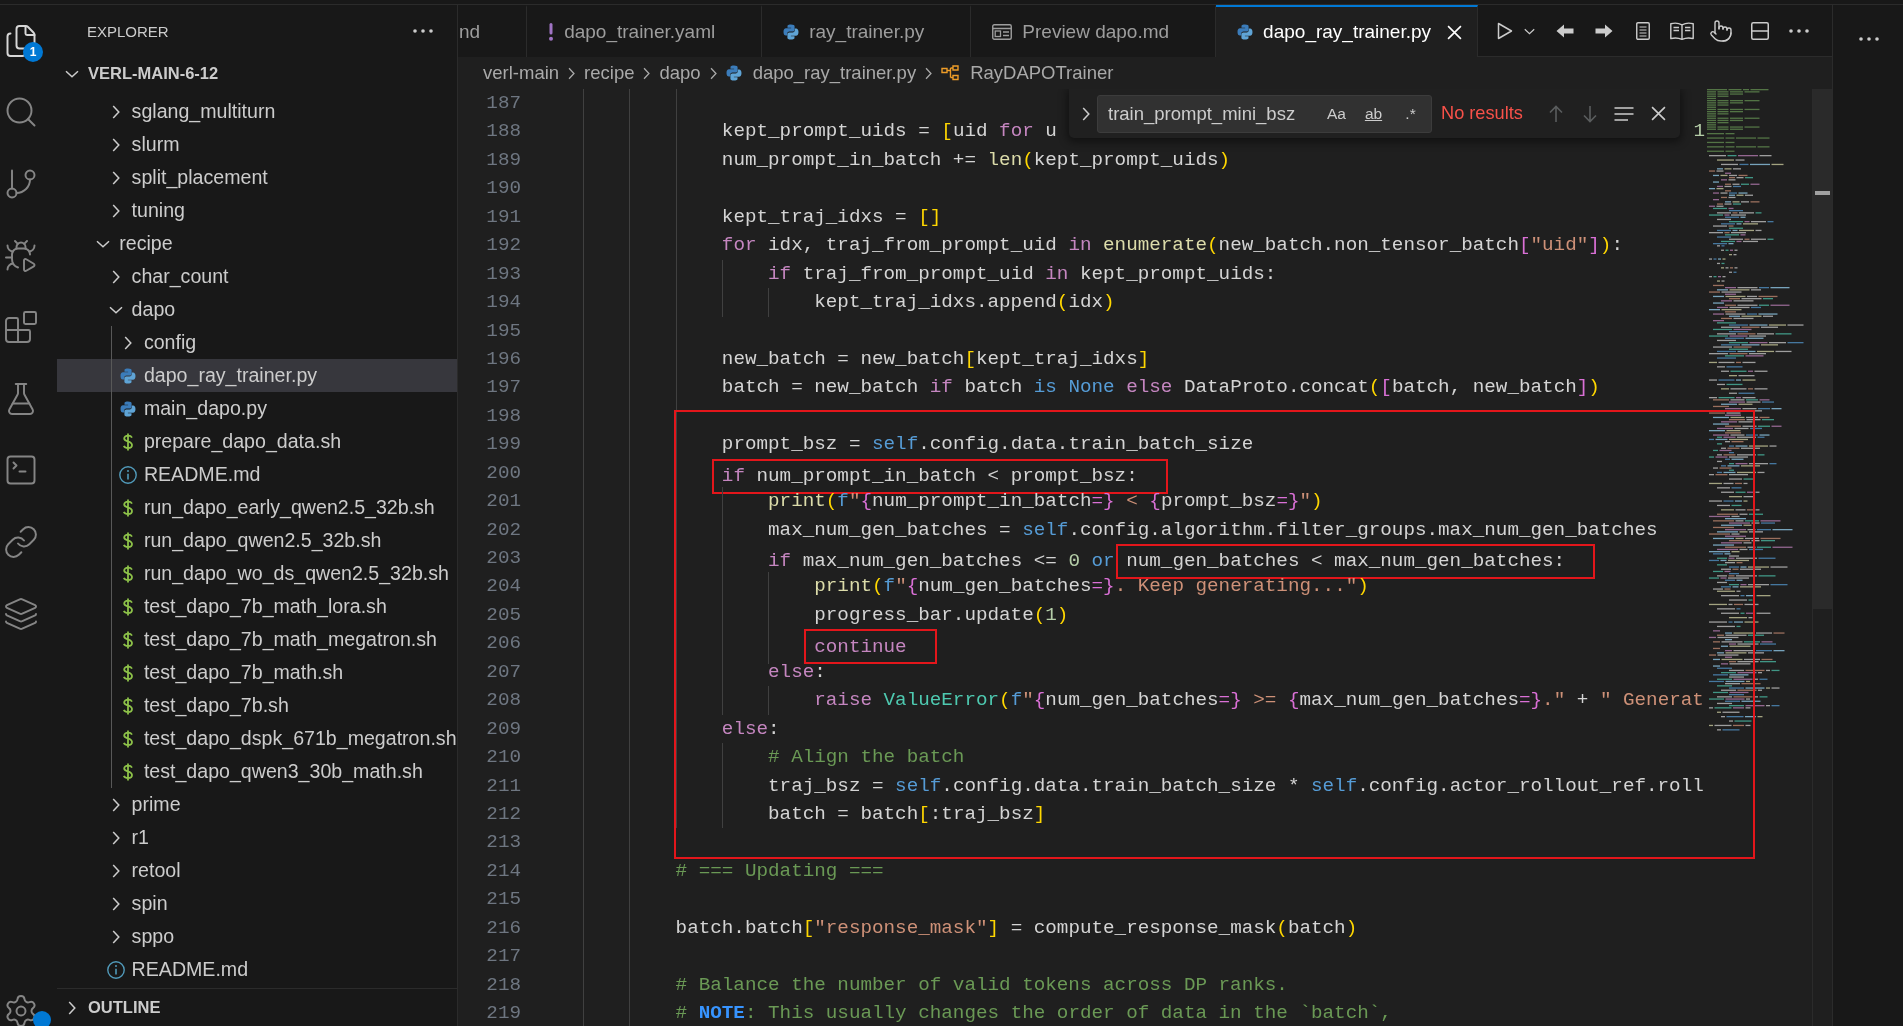 The height and width of the screenshot is (1026, 1903). What do you see at coordinates (21, 1009) in the screenshot?
I see `settings-icon` at bounding box center [21, 1009].